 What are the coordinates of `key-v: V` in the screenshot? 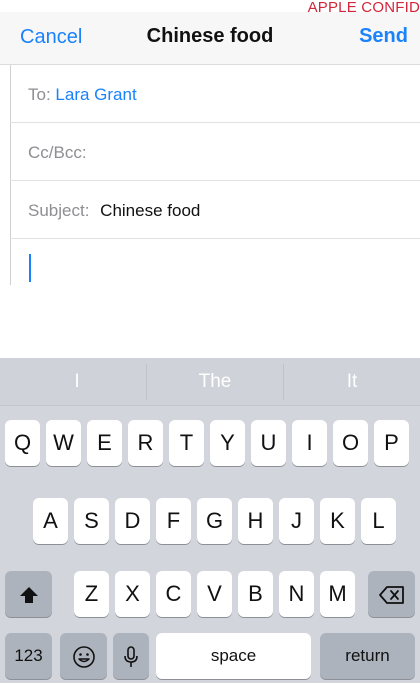 It's located at (214, 594).